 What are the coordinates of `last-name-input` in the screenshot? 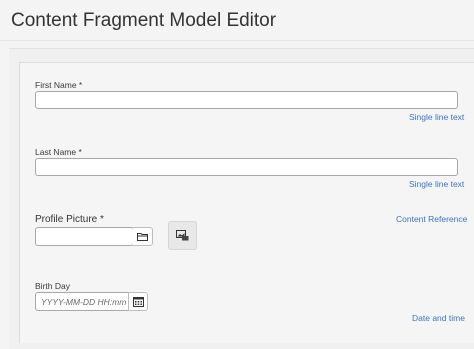 It's located at (246, 167).